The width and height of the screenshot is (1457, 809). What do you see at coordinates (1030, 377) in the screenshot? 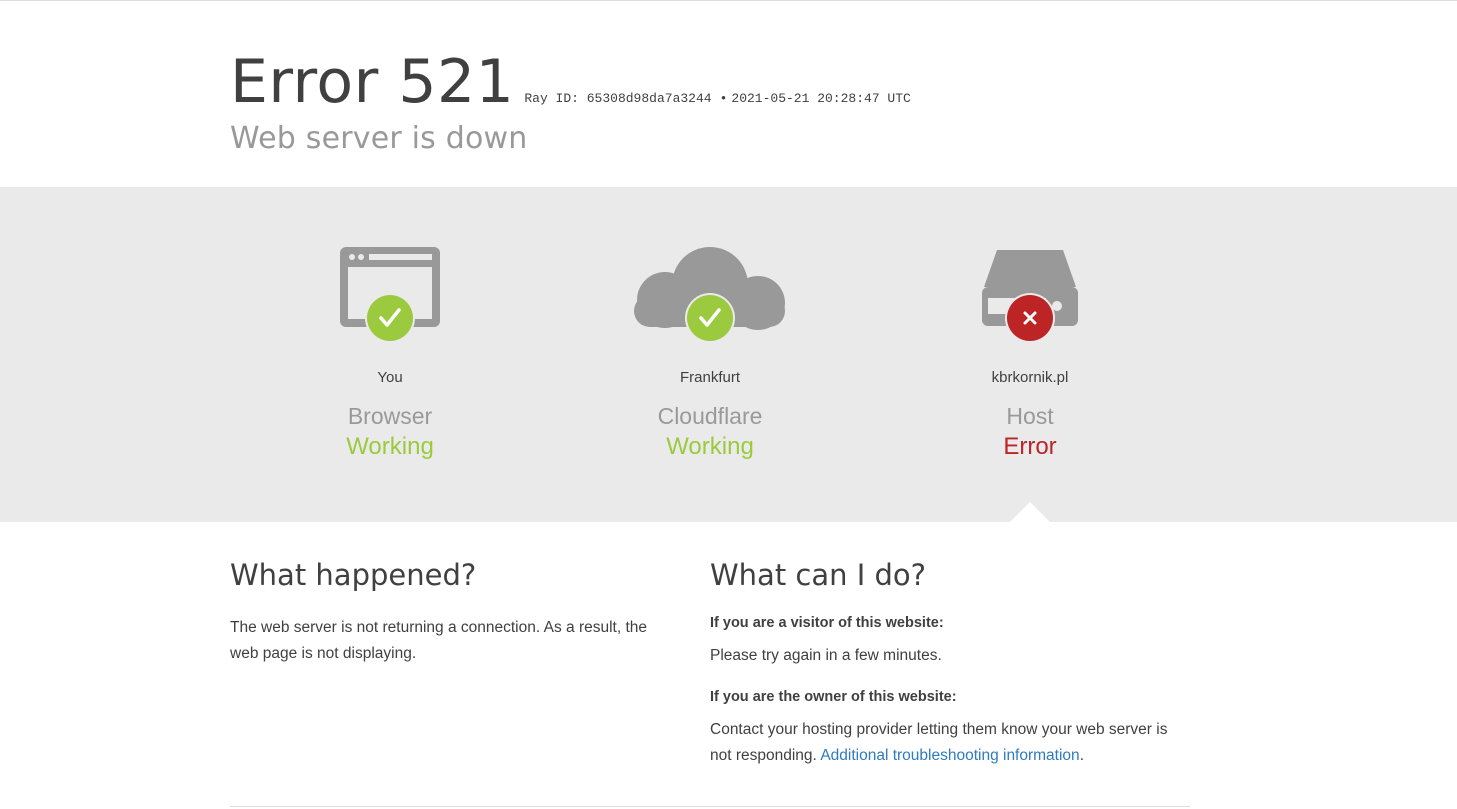
I see `node-location: kbrkornik.pl` at bounding box center [1030, 377].